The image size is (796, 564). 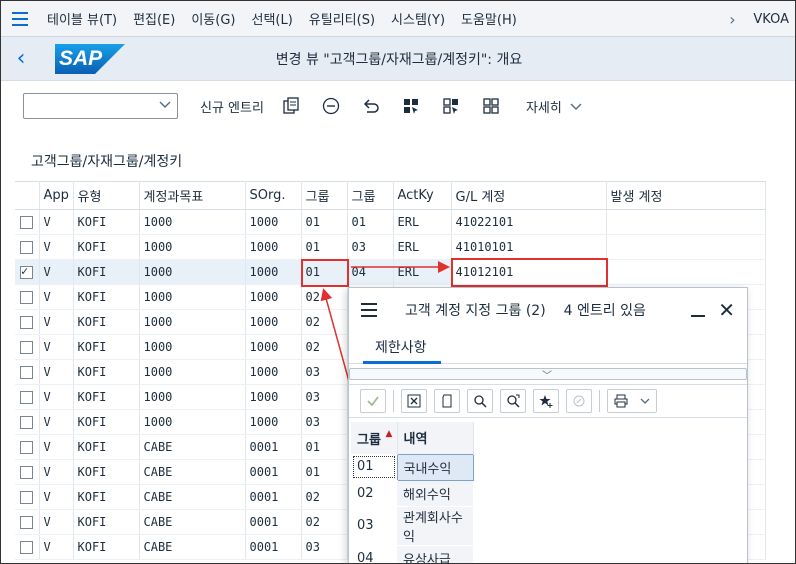 What do you see at coordinates (100, 106) in the screenshot?
I see `command-combo` at bounding box center [100, 106].